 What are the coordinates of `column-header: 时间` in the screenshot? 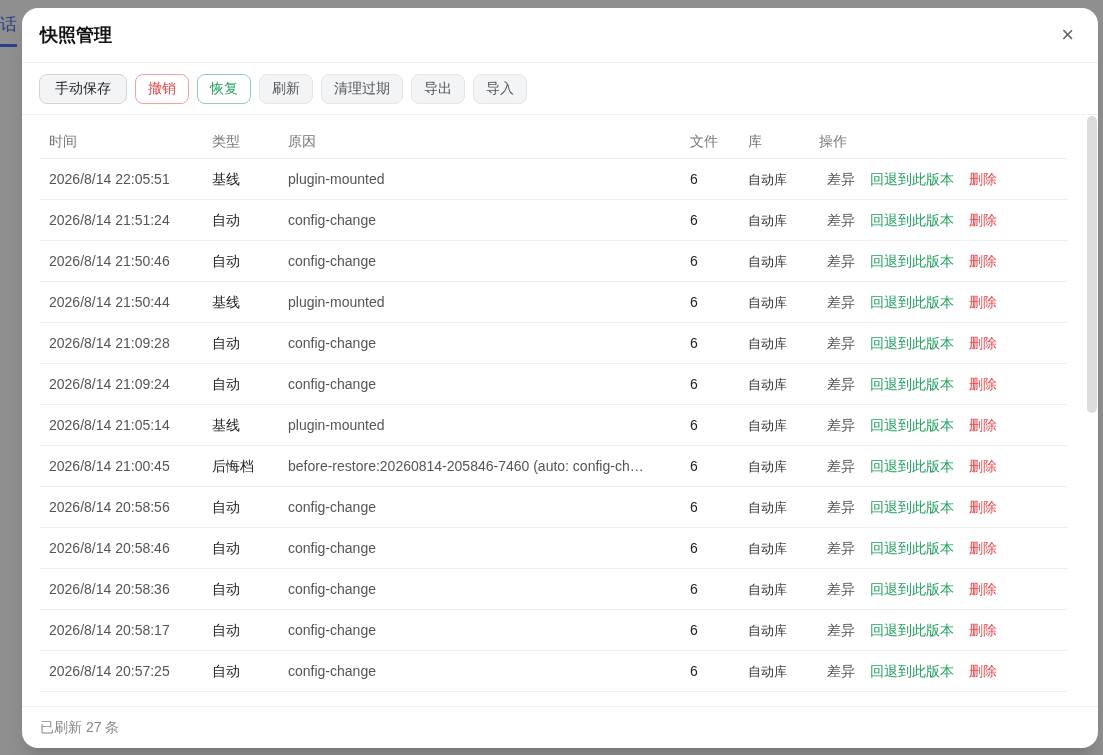 It's located at (63, 141).